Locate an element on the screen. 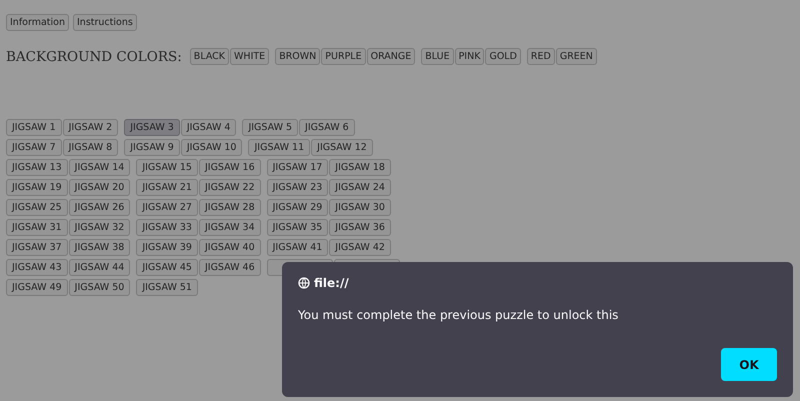  ok-button: OK is located at coordinates (749, 364).